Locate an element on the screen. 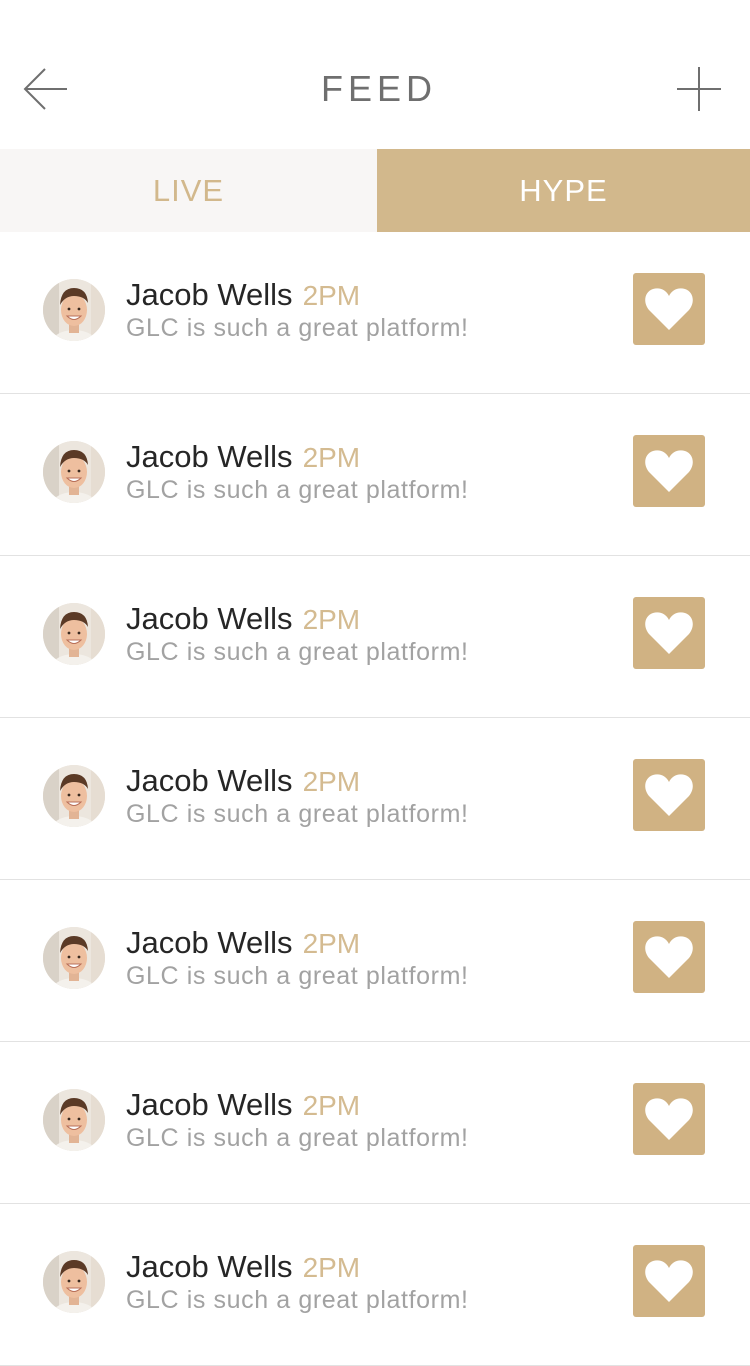 This screenshot has height=1366, width=750. tab-hype: HYPE is located at coordinates (563, 190).